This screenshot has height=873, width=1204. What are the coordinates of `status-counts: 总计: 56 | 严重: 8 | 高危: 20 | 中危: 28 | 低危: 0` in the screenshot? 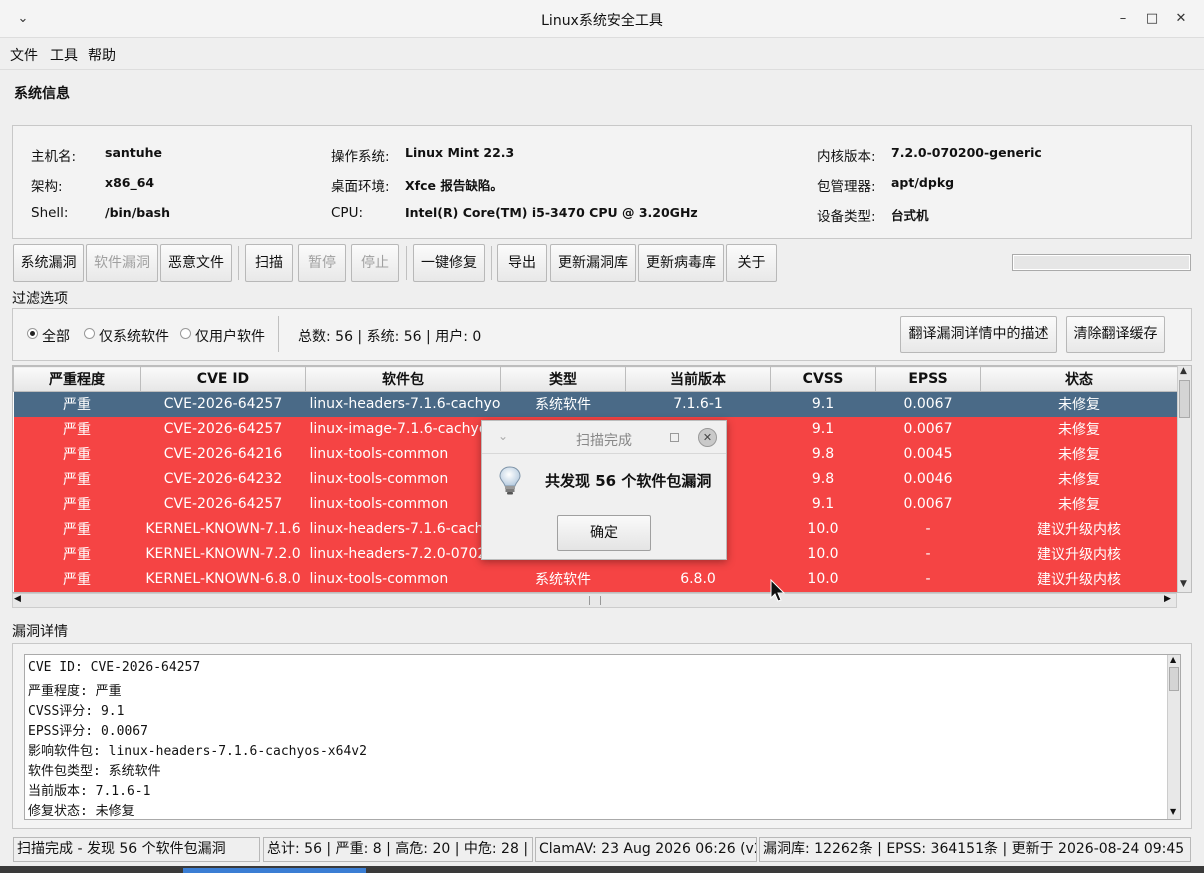 It's located at (398, 849).